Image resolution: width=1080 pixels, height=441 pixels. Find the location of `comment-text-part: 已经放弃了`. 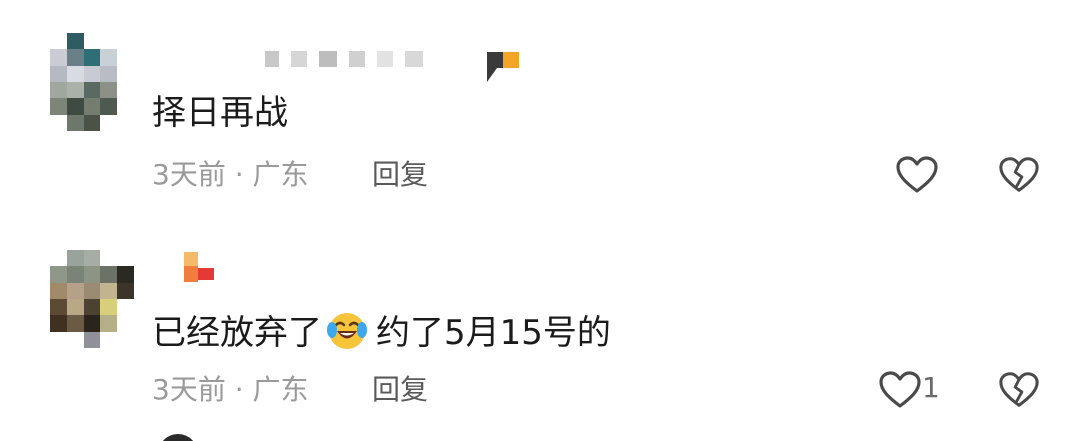

comment-text-part: 已经放弃了 is located at coordinates (237, 333).